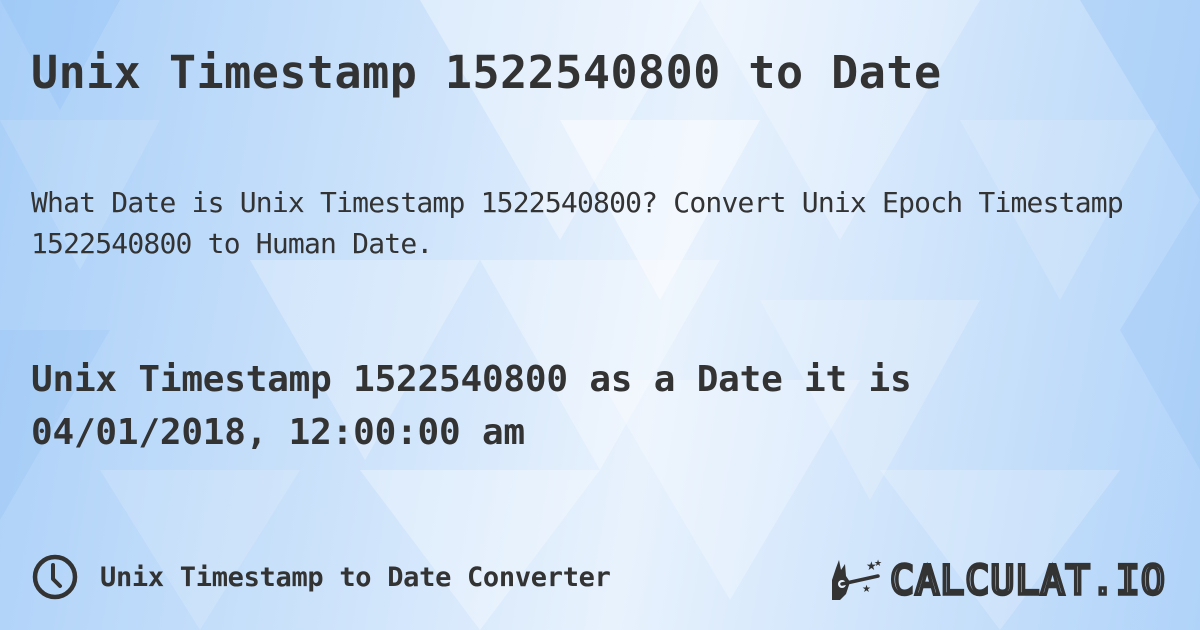 This screenshot has width=1200, height=630. Describe the element at coordinates (55, 577) in the screenshot. I see `clock-icon` at that location.